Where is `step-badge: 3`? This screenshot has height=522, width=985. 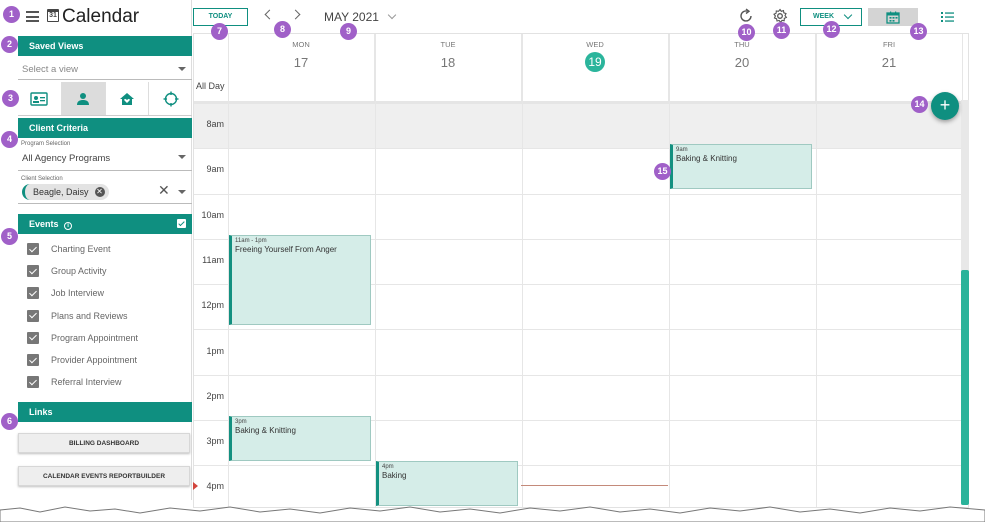 step-badge: 3 is located at coordinates (10, 98).